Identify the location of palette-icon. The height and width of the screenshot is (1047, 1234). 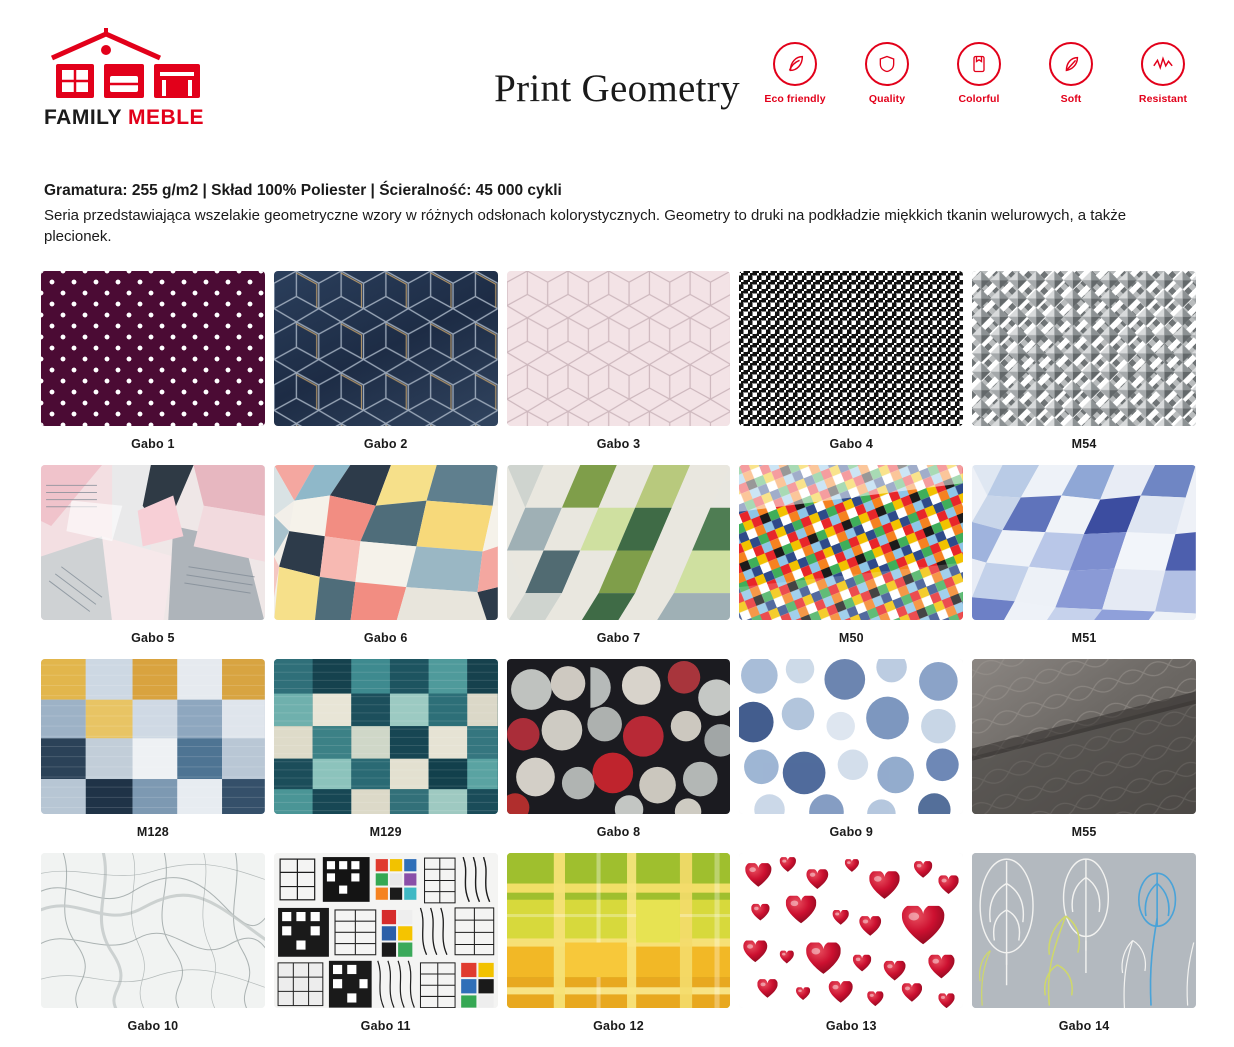
(979, 64).